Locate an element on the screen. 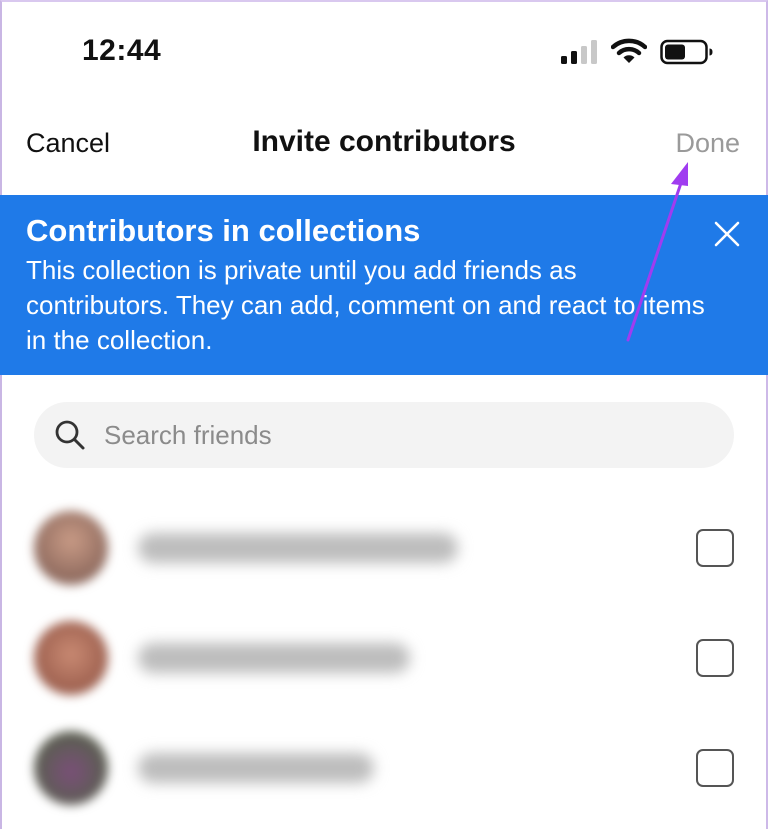 The height and width of the screenshot is (829, 768). status-time: 12:44 is located at coordinates (122, 50).